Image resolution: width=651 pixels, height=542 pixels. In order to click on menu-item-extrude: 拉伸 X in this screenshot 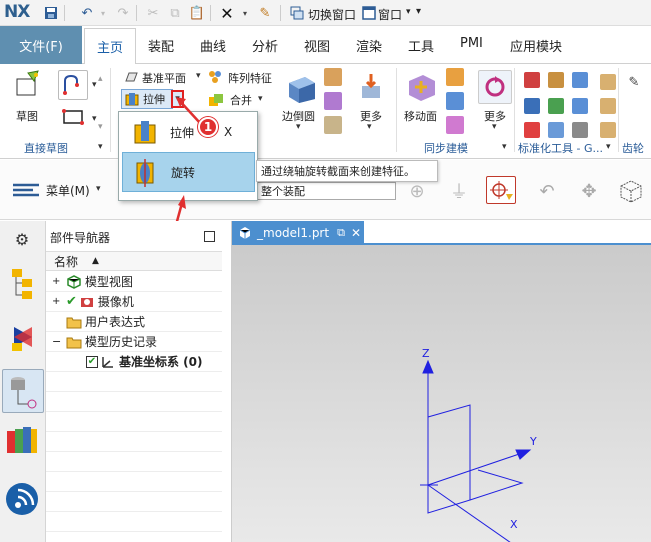, I will do `click(188, 132)`.